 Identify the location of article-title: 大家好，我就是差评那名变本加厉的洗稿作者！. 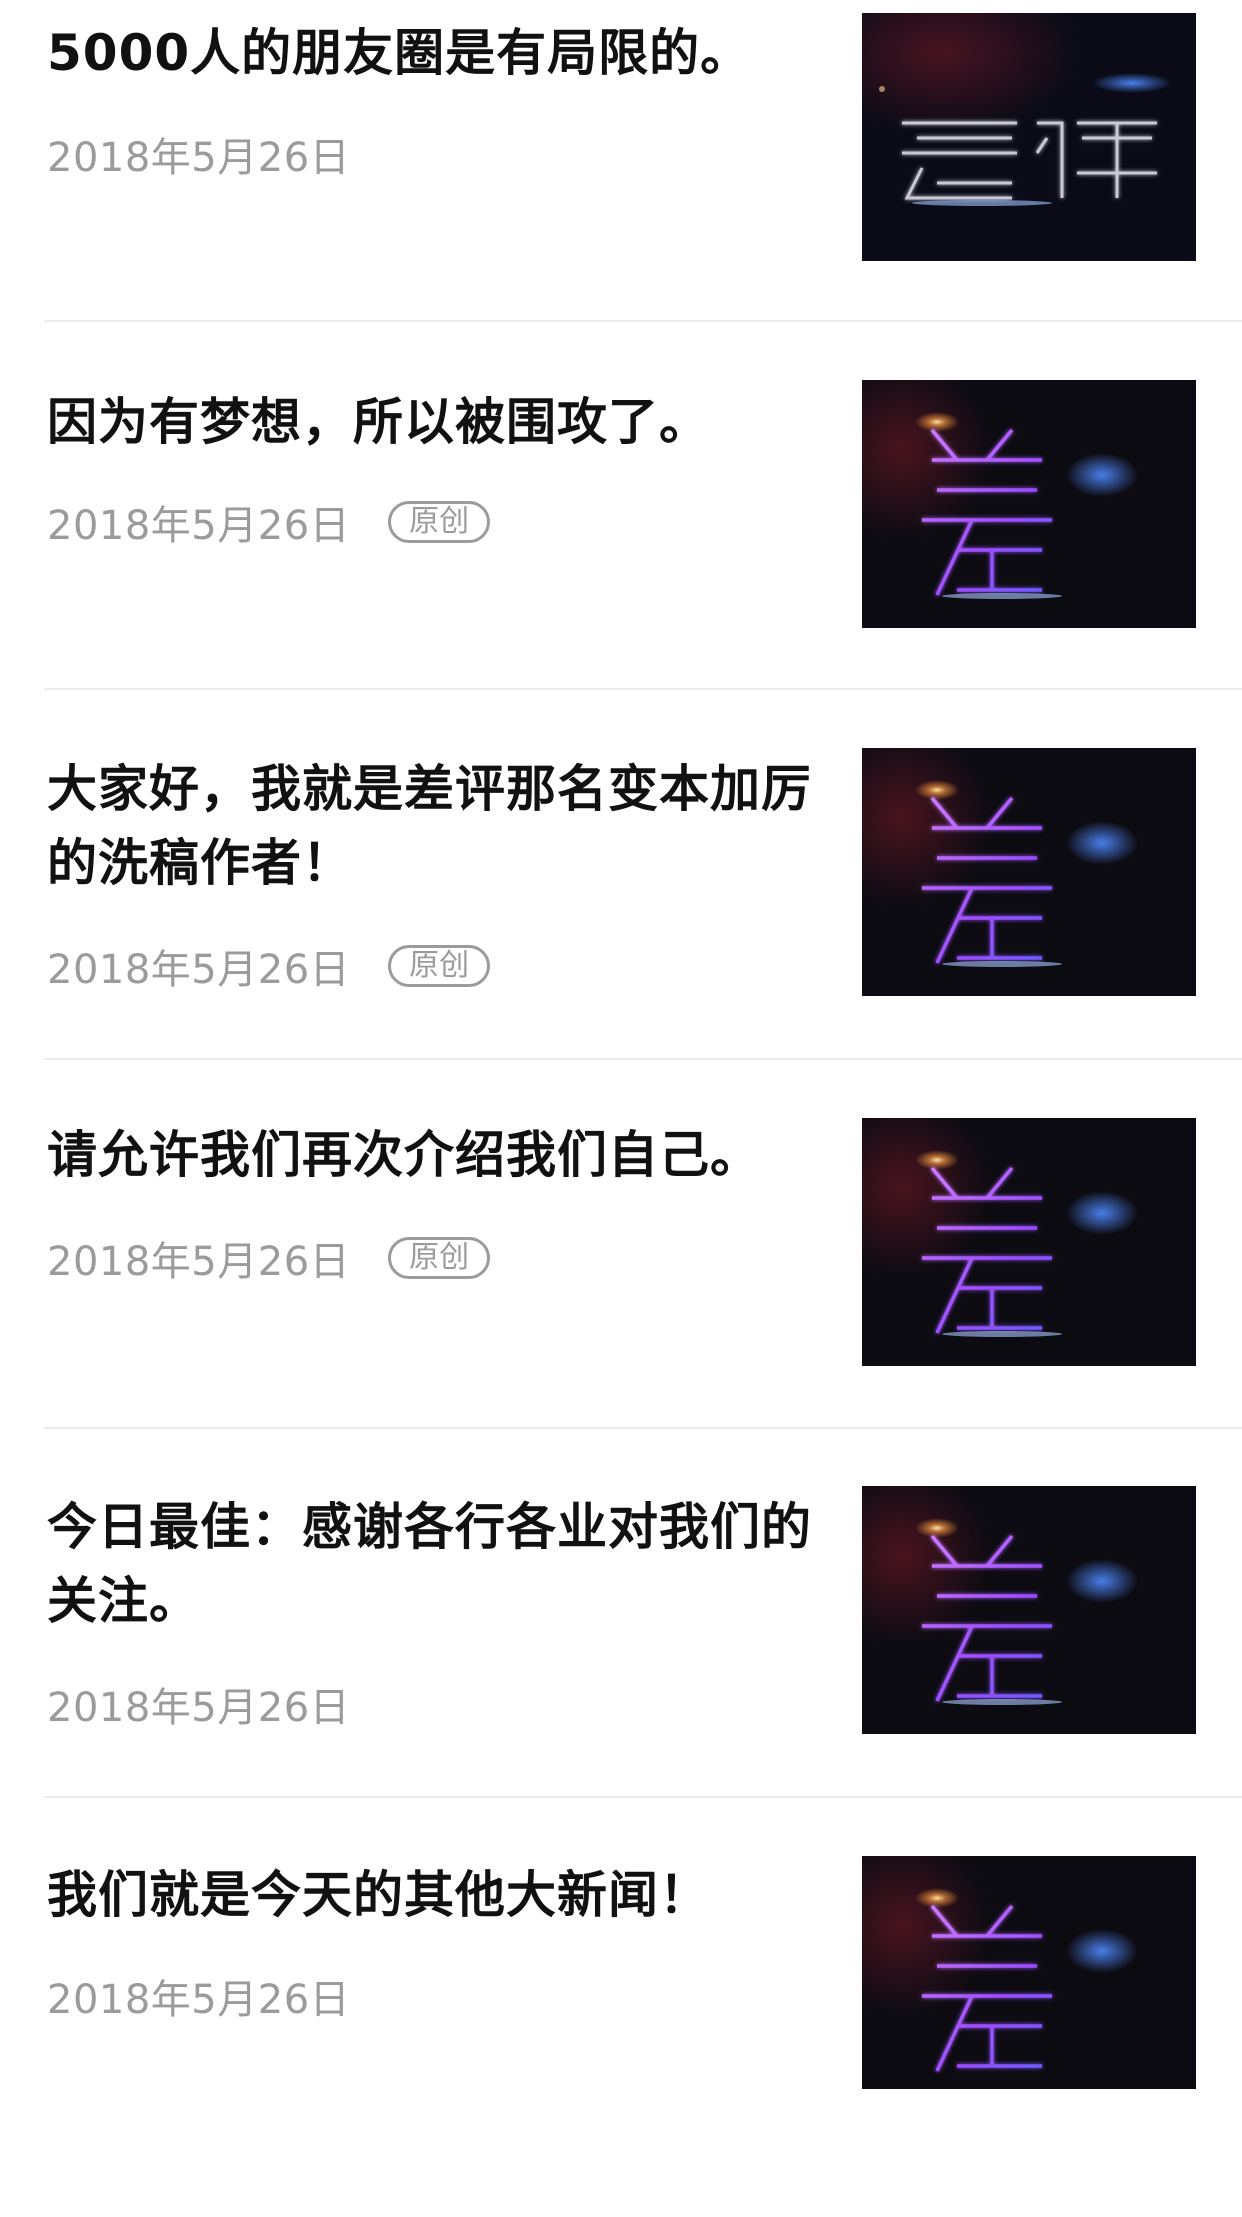
(437, 826).